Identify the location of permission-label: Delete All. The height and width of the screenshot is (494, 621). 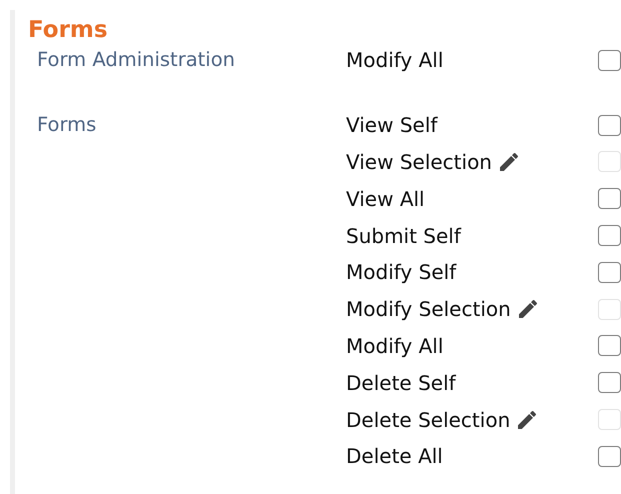
(394, 456).